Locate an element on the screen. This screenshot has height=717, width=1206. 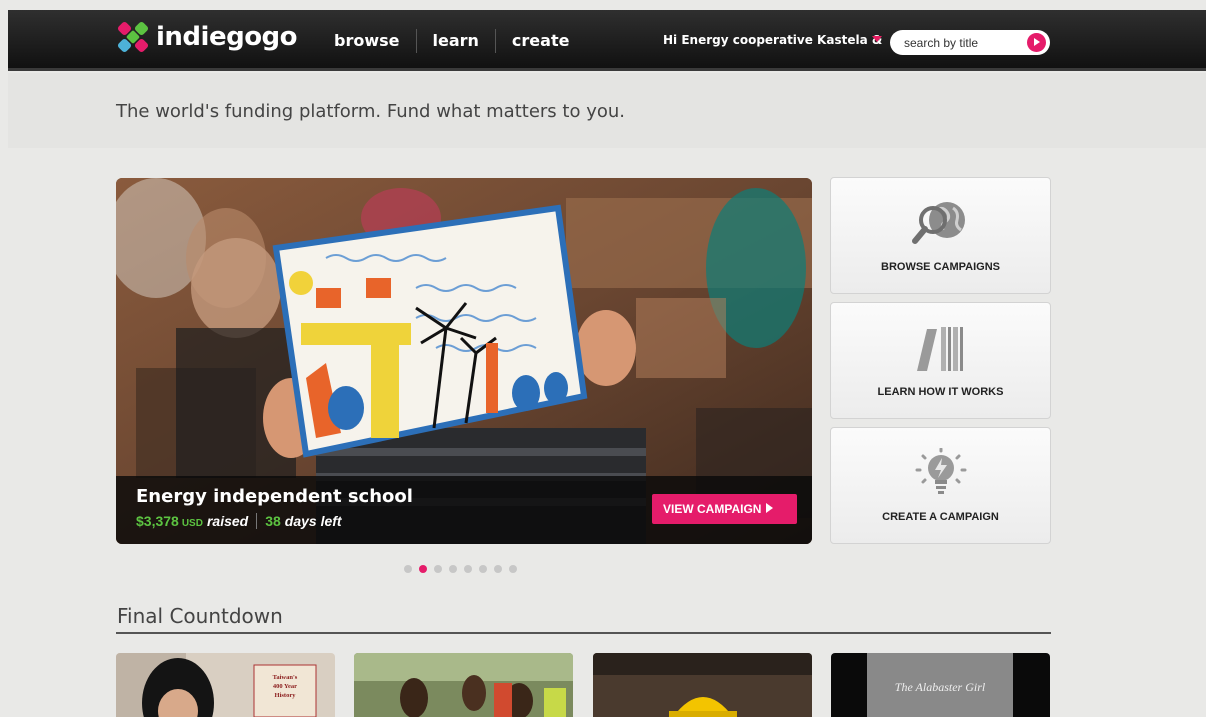
hero-campaign-stats: $3,378 USD raised 38 days left is located at coordinates (239, 521).